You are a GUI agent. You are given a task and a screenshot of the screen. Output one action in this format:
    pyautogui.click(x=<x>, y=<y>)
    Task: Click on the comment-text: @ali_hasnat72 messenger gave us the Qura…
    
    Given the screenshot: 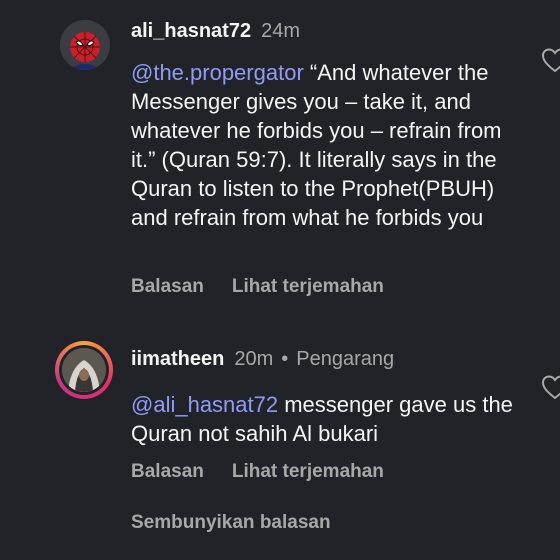 What is the action you would take?
    pyautogui.click(x=331, y=419)
    